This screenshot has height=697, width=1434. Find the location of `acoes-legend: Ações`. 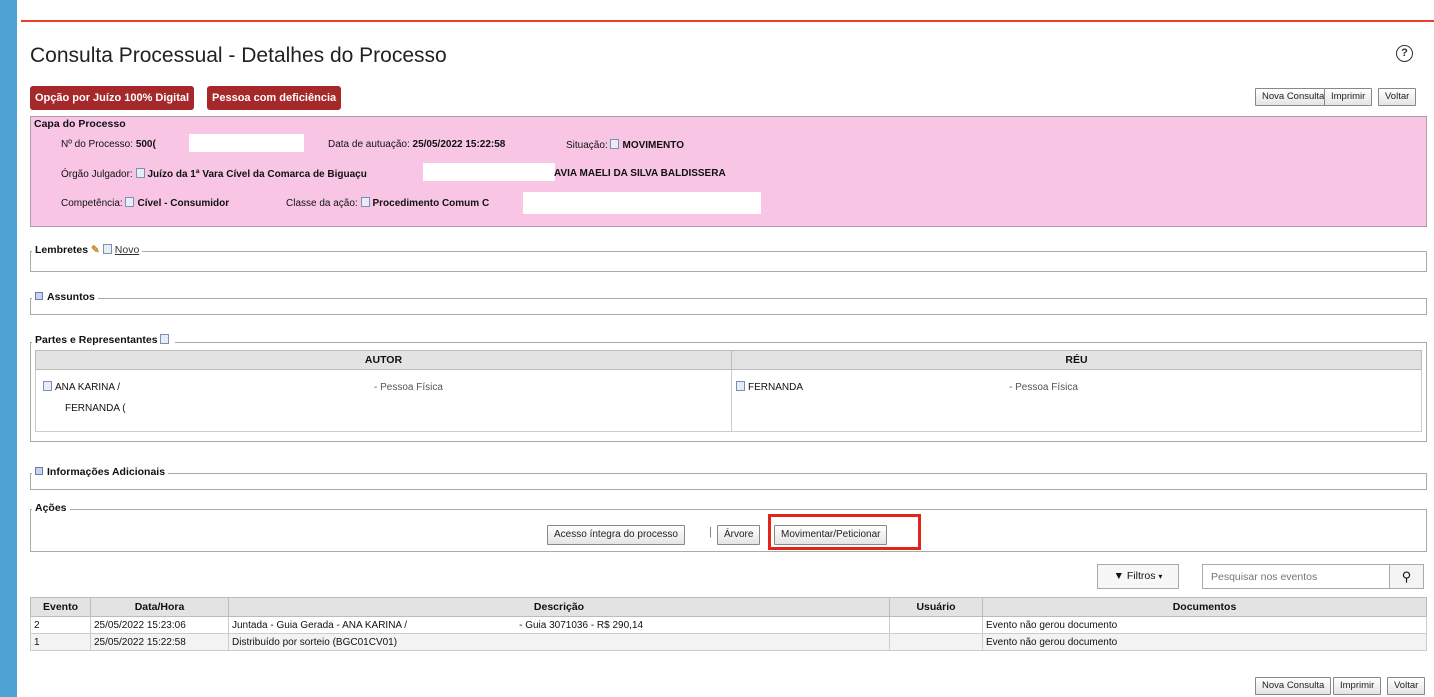

acoes-legend: Ações is located at coordinates (51, 508).